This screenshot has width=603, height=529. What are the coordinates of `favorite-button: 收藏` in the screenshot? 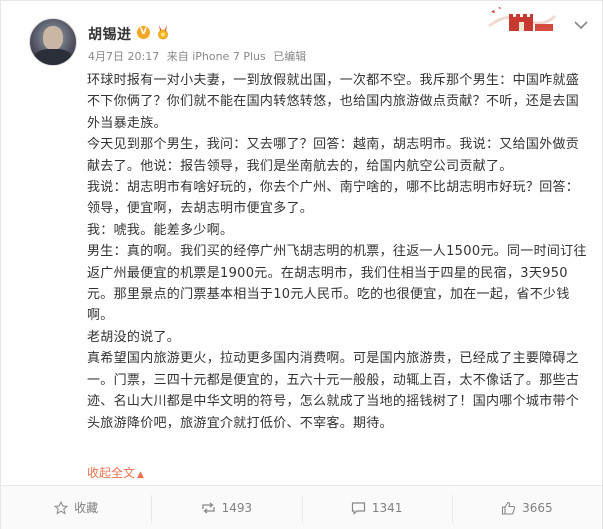 It's located at (76, 507).